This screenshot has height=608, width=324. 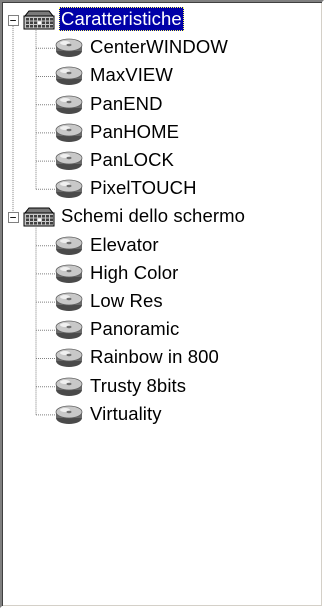 I want to click on tree-item: Elevator, so click(x=161, y=246).